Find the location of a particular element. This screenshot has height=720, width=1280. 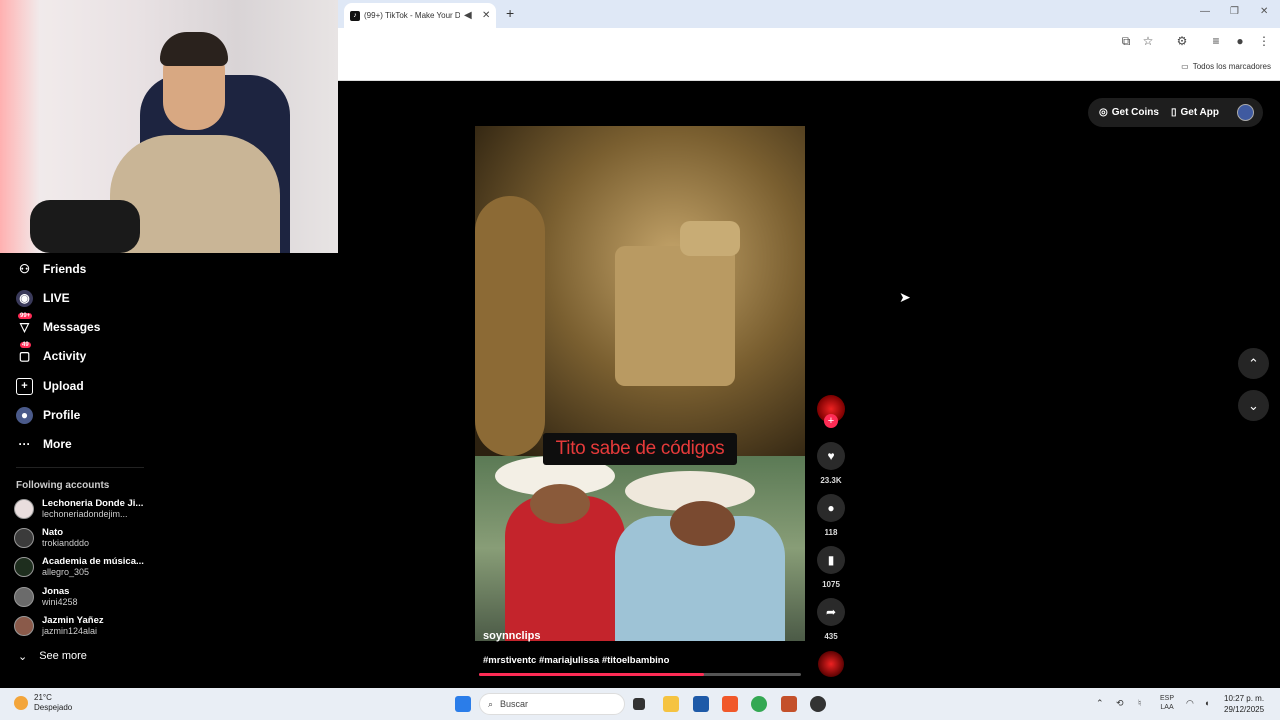

app-icon is located at coordinates (789, 704).